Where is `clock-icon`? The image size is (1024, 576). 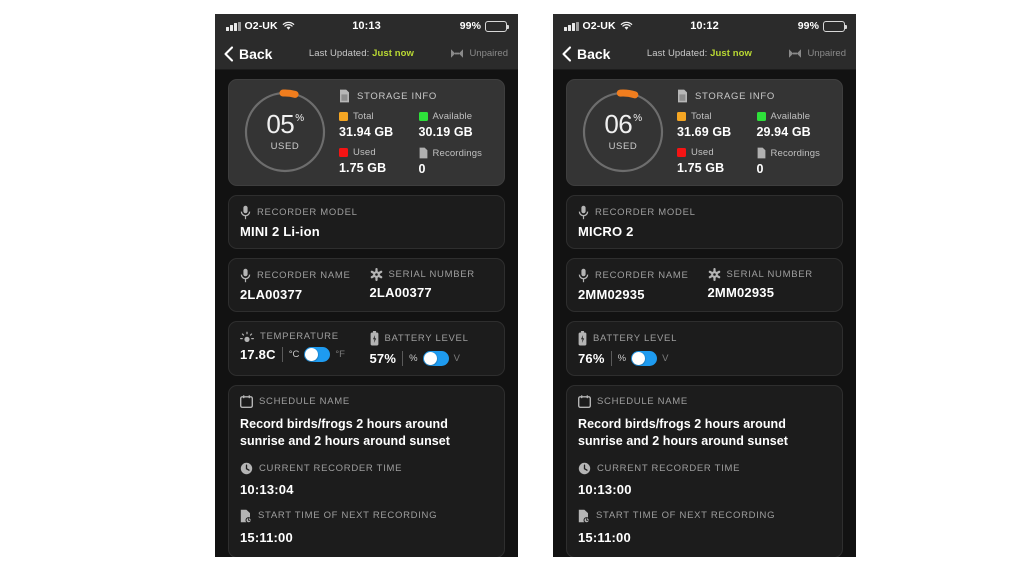 clock-icon is located at coordinates (584, 468).